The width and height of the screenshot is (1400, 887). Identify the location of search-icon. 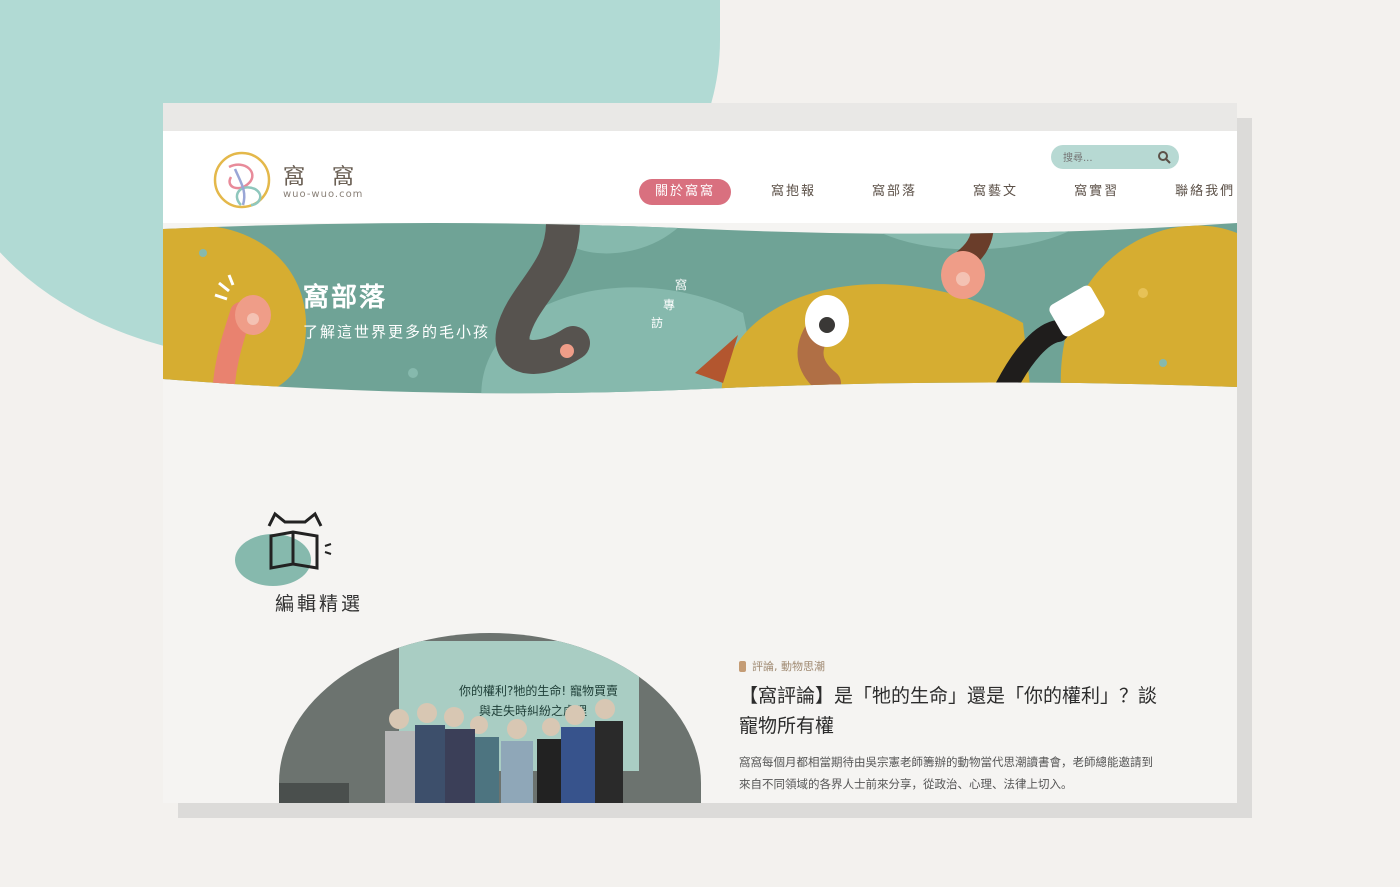
(1164, 157).